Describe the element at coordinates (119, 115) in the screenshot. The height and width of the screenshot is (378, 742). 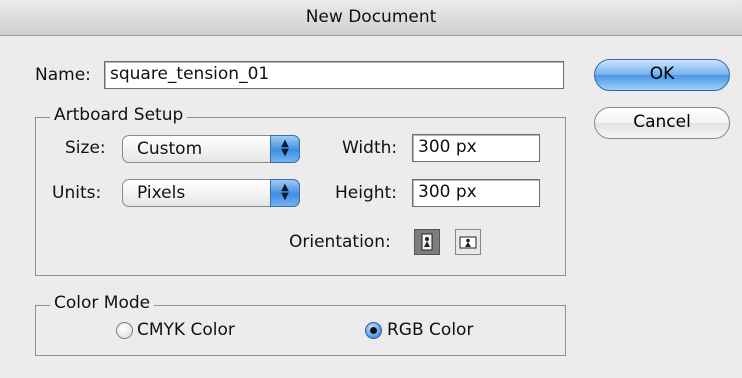
I see `artboard-setup-legend: Artboard Setup` at that location.